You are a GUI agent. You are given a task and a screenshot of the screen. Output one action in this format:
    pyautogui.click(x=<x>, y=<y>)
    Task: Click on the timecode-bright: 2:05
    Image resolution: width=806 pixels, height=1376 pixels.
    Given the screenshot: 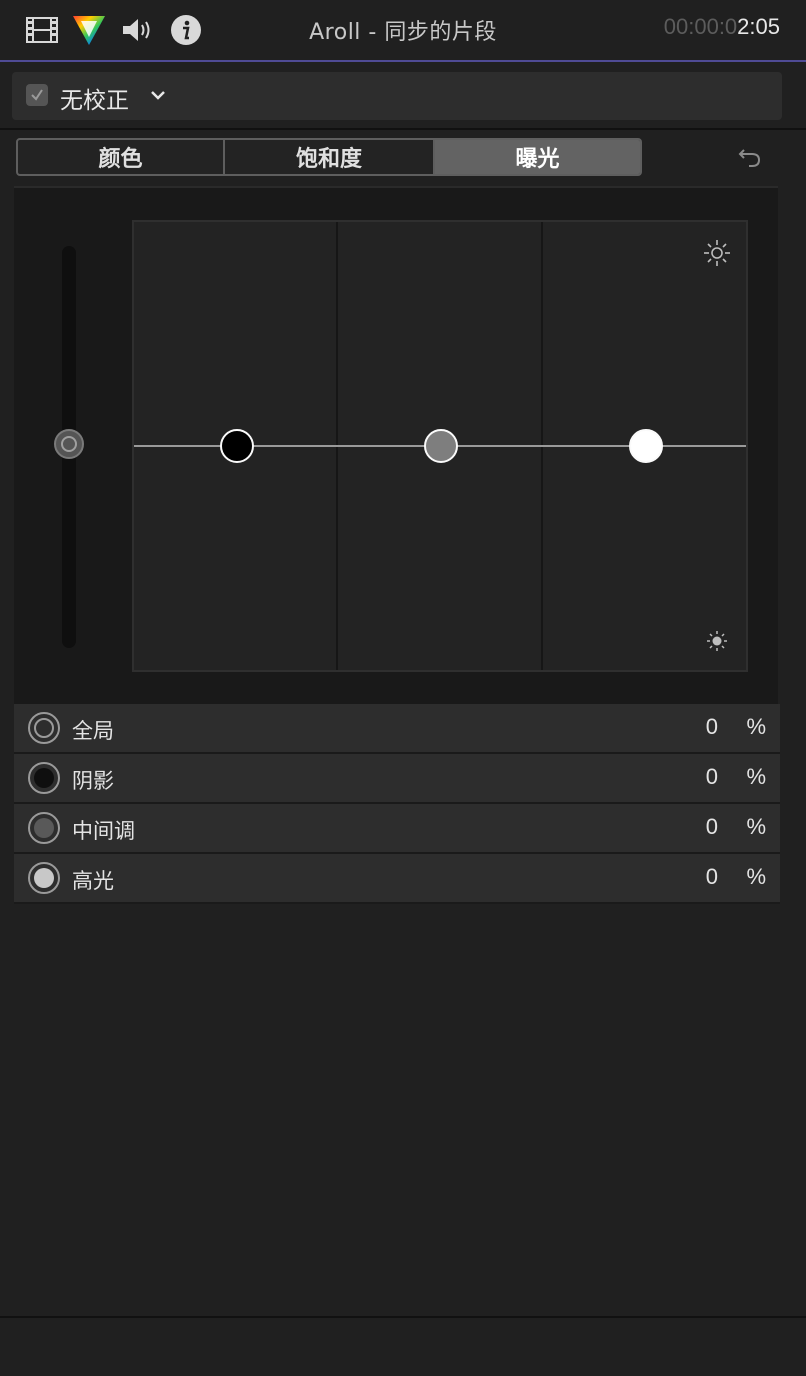 What is the action you would take?
    pyautogui.click(x=758, y=26)
    